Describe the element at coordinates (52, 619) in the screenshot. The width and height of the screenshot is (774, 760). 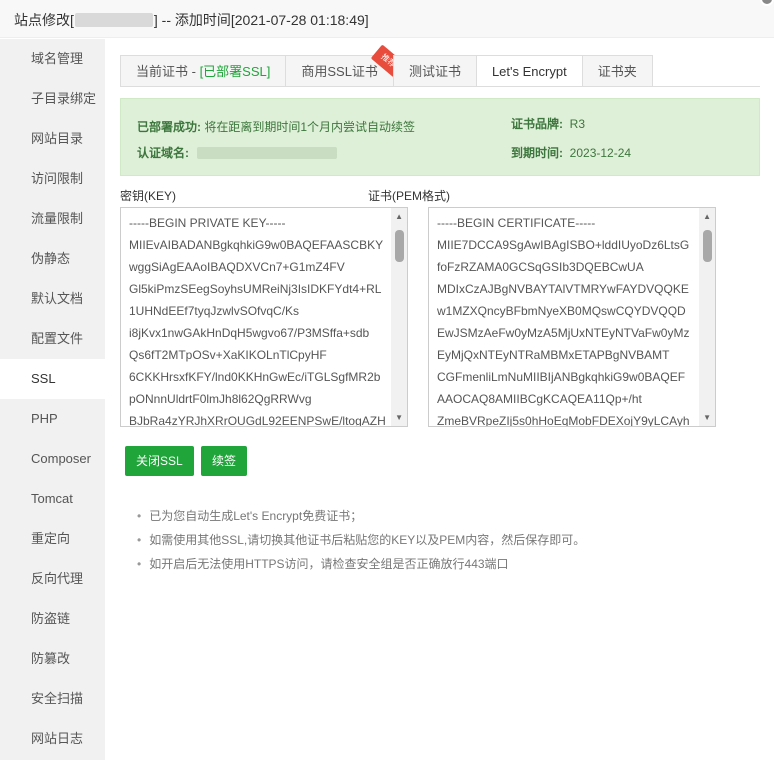
I see `sidebar-item-hotlink: 防盗链` at that location.